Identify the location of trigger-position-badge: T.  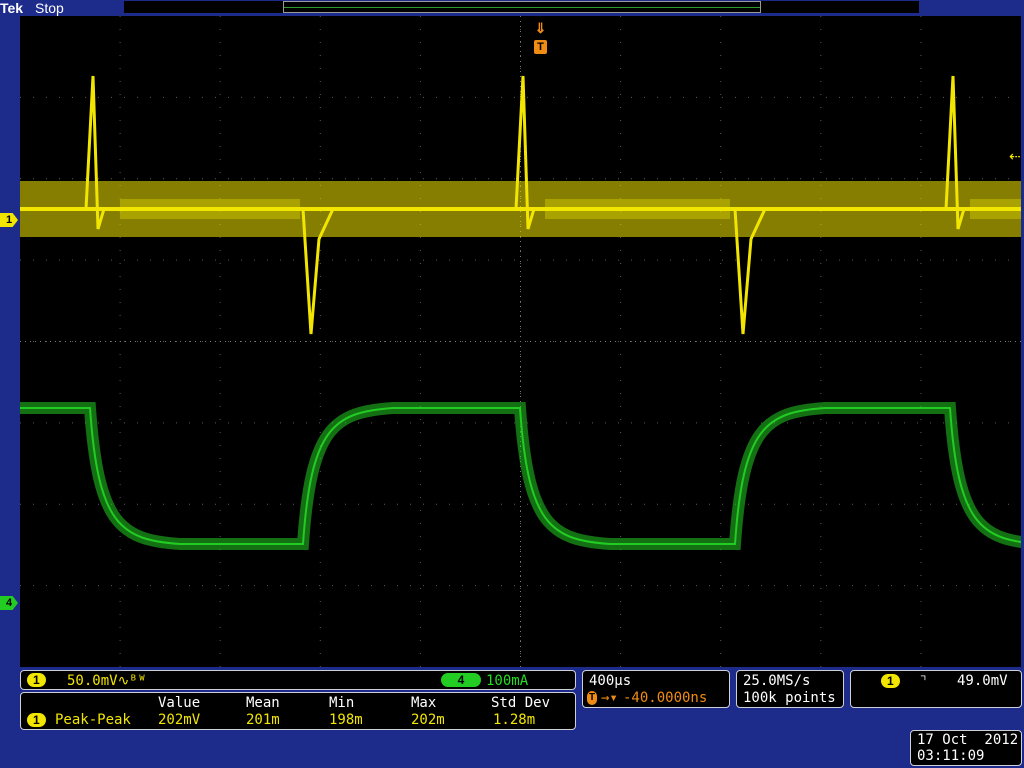
(592, 698).